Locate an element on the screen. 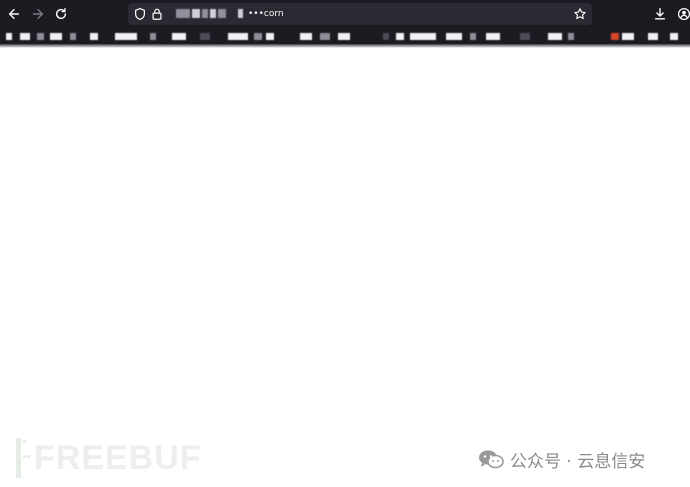  reload-icon is located at coordinates (61, 14).